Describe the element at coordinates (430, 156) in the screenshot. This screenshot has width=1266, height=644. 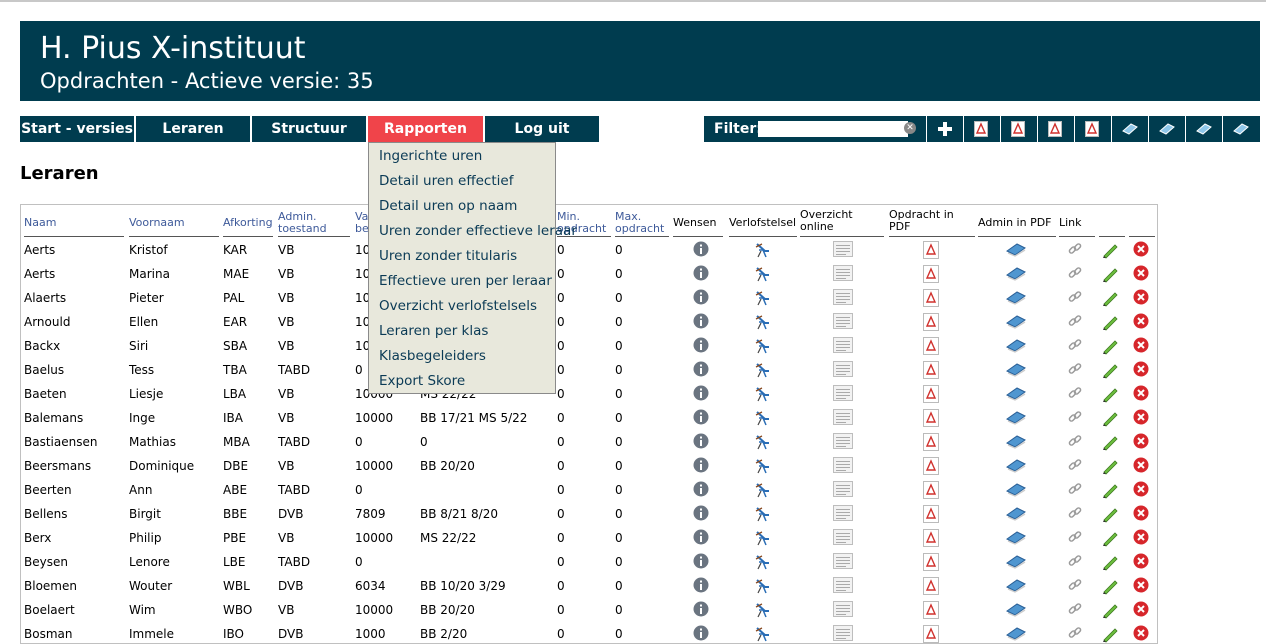
I see `menu-ingerichte-uren: Ingerichte uren` at that location.